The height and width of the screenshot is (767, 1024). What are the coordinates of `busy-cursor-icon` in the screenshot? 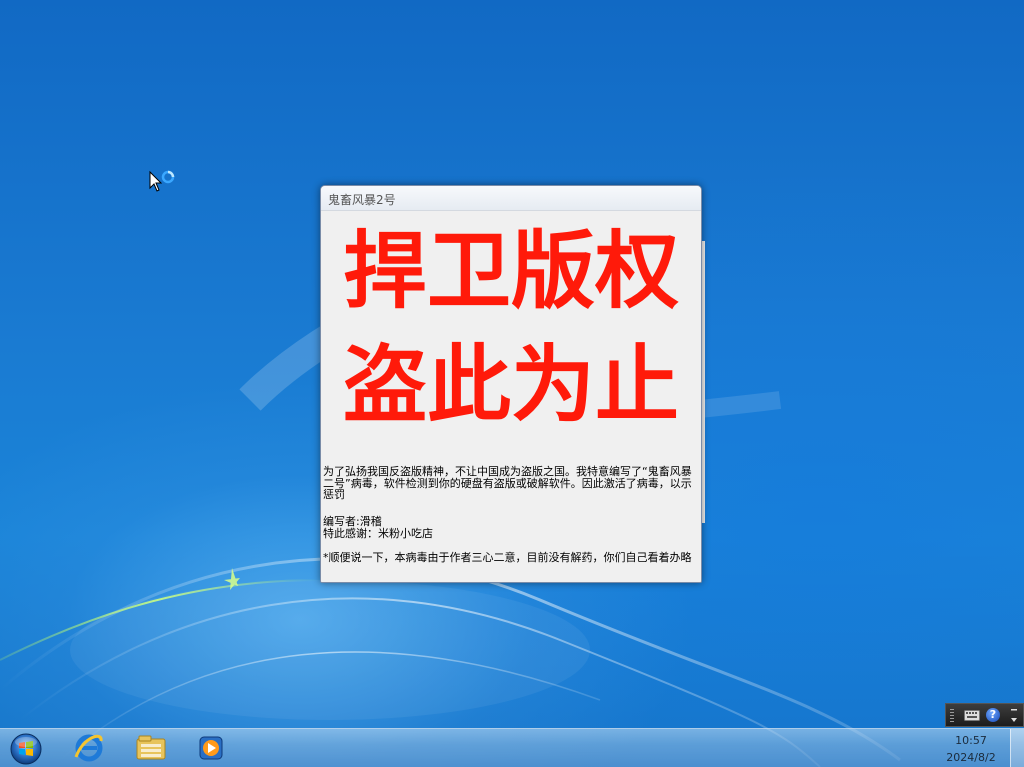 It's located at (162, 181).